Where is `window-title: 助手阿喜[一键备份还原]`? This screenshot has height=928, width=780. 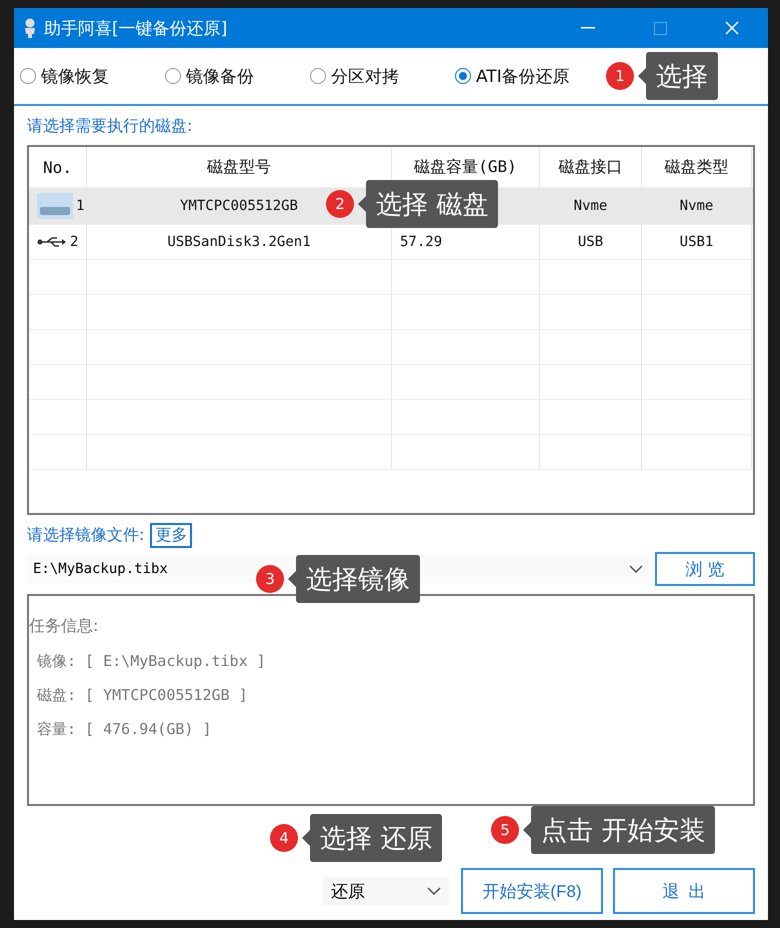
window-title: 助手阿喜[一键备份还原] is located at coordinates (136, 29).